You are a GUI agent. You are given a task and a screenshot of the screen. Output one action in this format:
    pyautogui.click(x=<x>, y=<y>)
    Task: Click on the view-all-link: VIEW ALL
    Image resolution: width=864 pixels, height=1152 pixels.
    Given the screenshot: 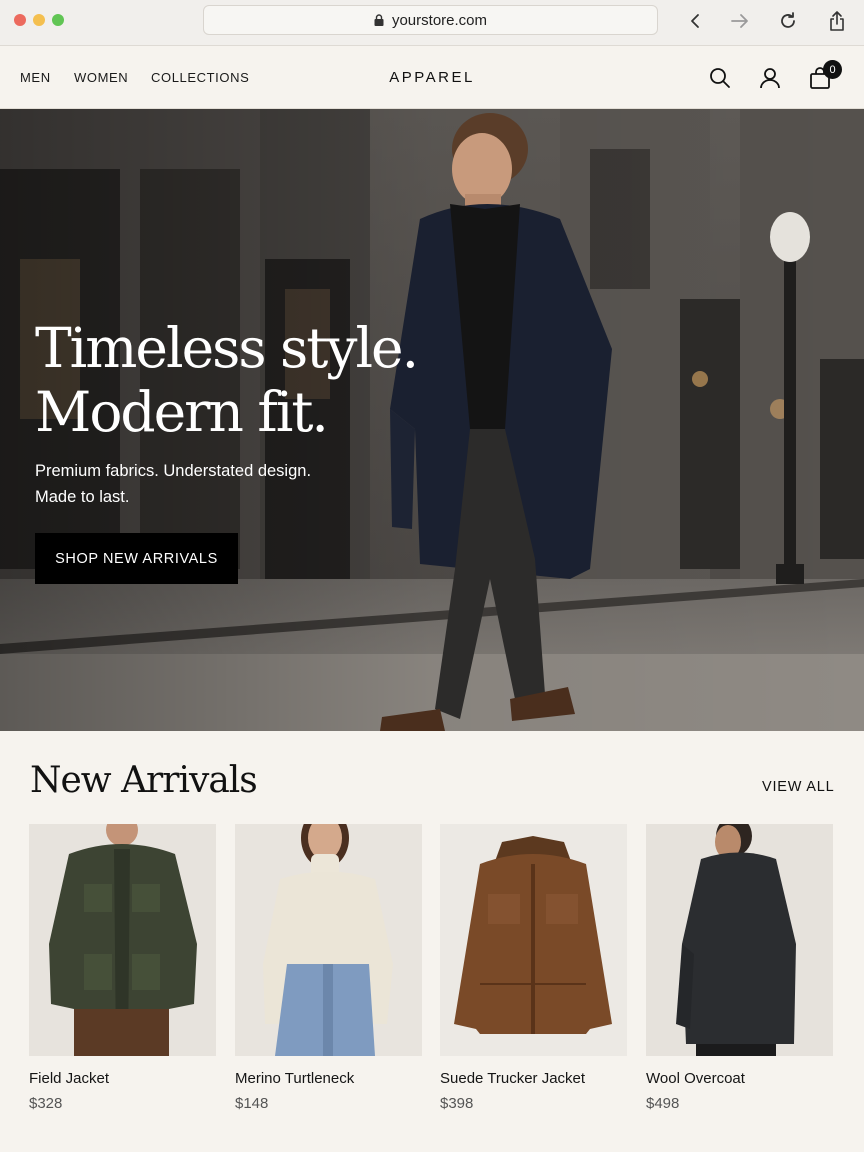 What is the action you would take?
    pyautogui.click(x=798, y=787)
    